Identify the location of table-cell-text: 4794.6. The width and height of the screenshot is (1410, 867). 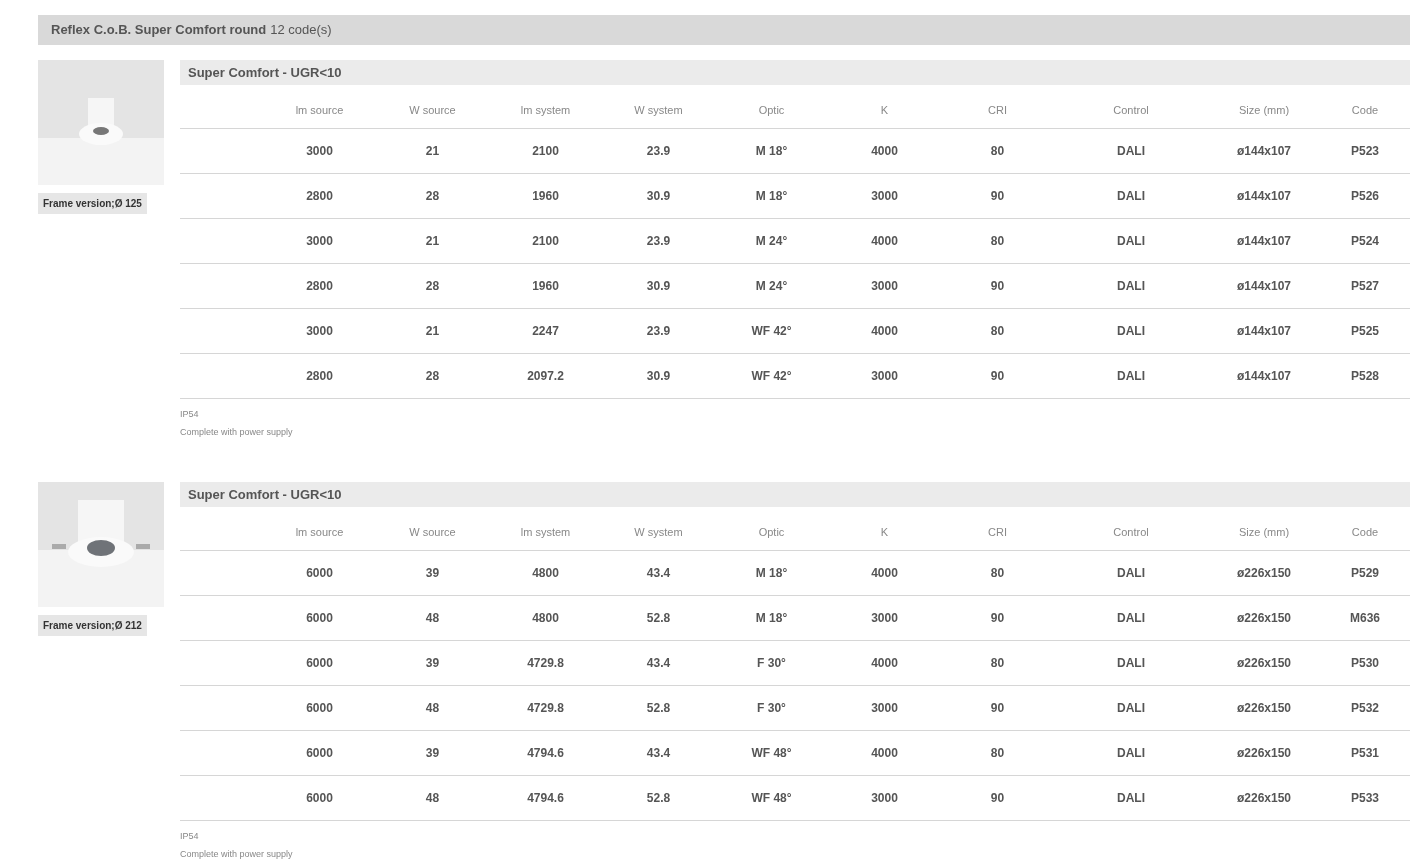
(545, 753).